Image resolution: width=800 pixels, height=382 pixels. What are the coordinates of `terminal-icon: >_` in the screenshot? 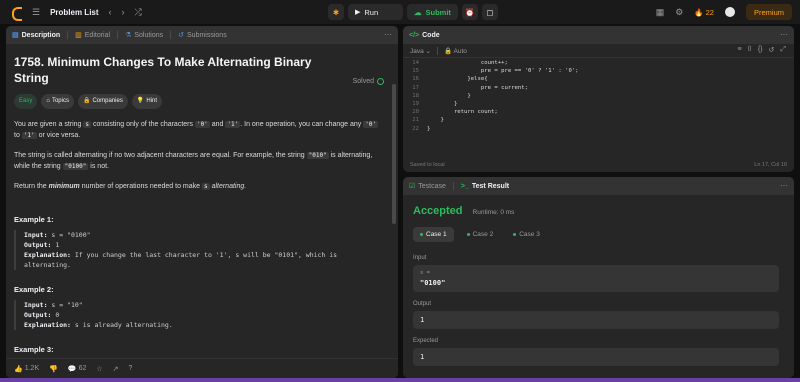 It's located at (464, 186).